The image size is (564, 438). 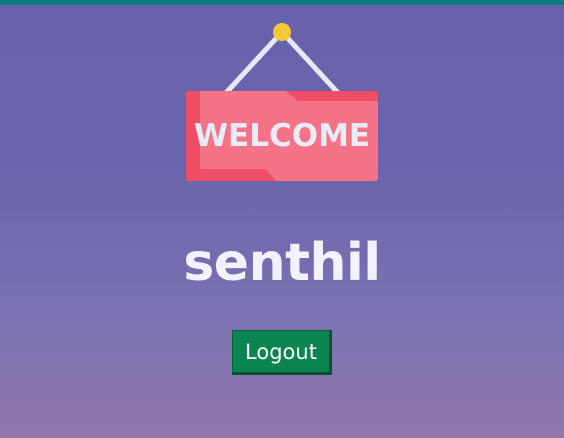 What do you see at coordinates (282, 103) in the screenshot?
I see `welcome-sign-icon: WELCOME` at bounding box center [282, 103].